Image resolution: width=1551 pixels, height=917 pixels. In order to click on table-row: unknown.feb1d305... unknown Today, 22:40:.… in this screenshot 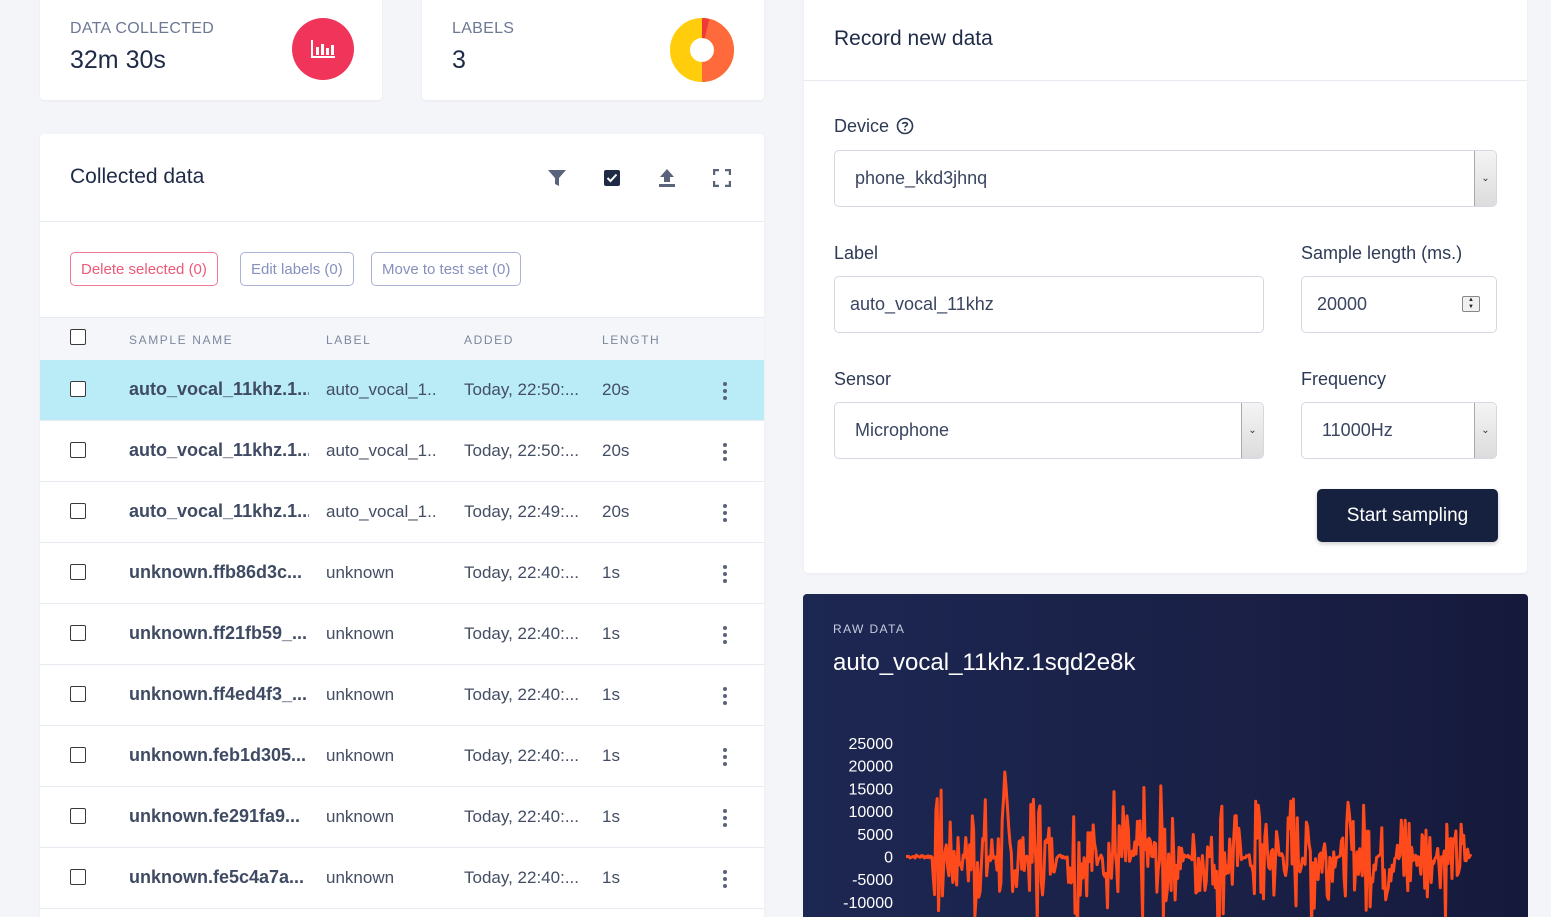, I will do `click(402, 756)`.